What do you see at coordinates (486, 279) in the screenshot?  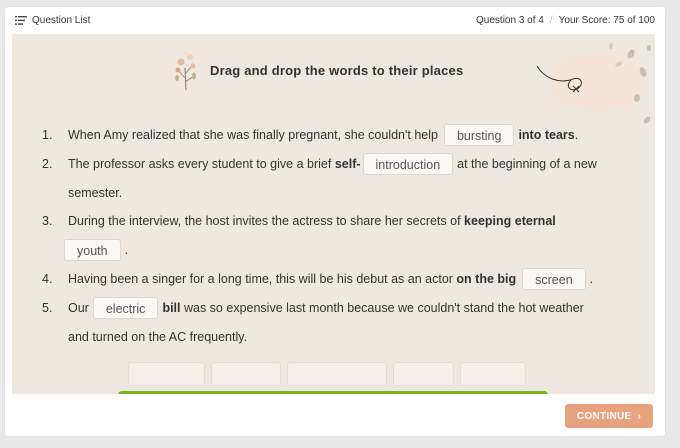 I see `question-bold-text: on the big` at bounding box center [486, 279].